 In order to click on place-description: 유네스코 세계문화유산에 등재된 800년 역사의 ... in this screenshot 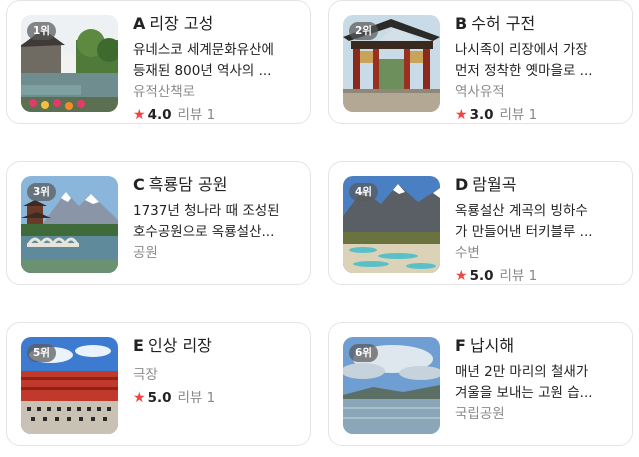, I will do `click(219, 61)`.